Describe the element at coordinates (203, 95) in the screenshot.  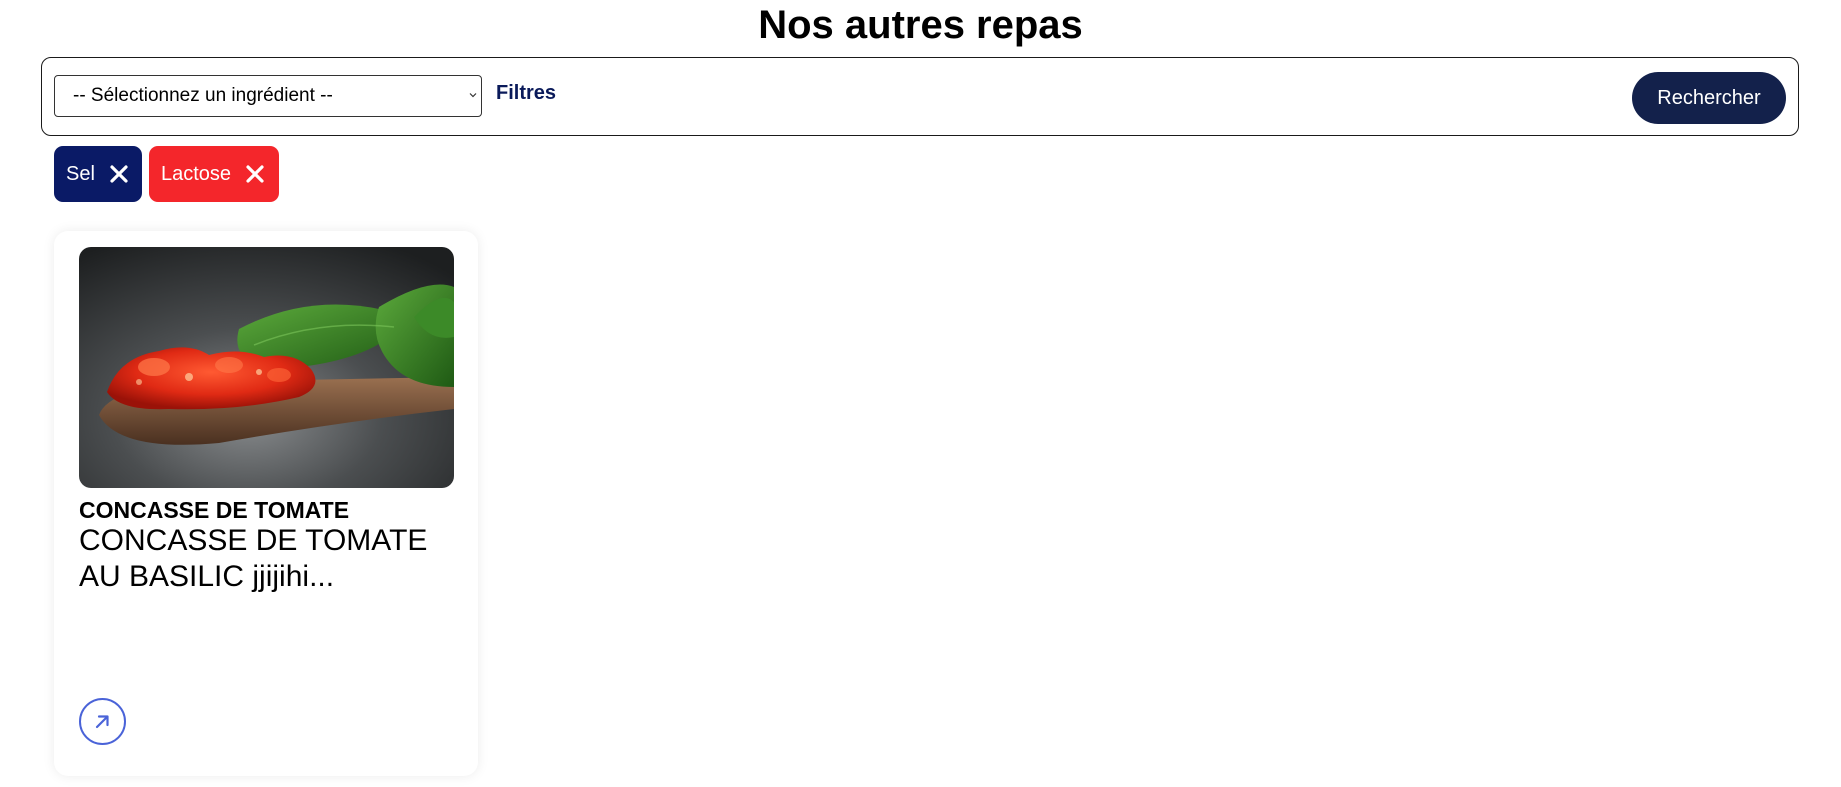
I see `ingredient-select-value: -- Sélectionnez un ingrédient --` at that location.